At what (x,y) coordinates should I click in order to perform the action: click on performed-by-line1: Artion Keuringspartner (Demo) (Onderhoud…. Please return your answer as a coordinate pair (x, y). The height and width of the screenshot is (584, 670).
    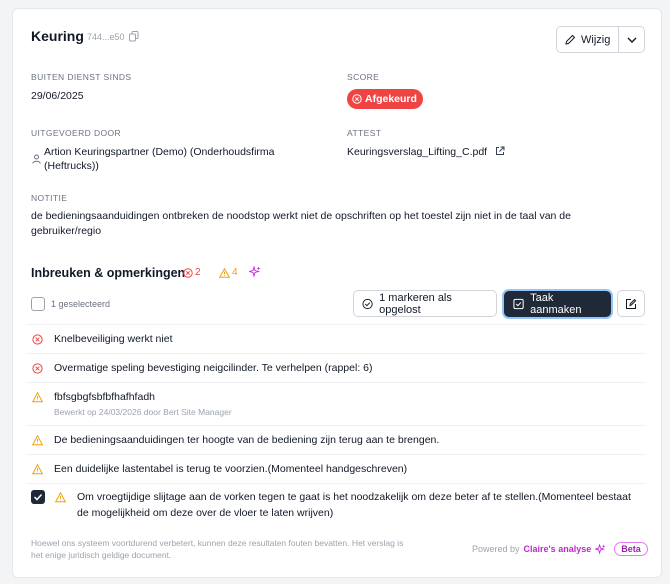
    Looking at the image, I should click on (159, 152).